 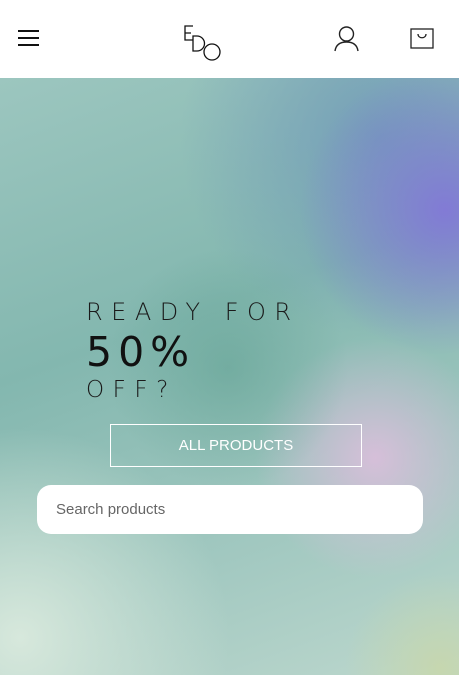 I want to click on site-logo, so click(x=202, y=43).